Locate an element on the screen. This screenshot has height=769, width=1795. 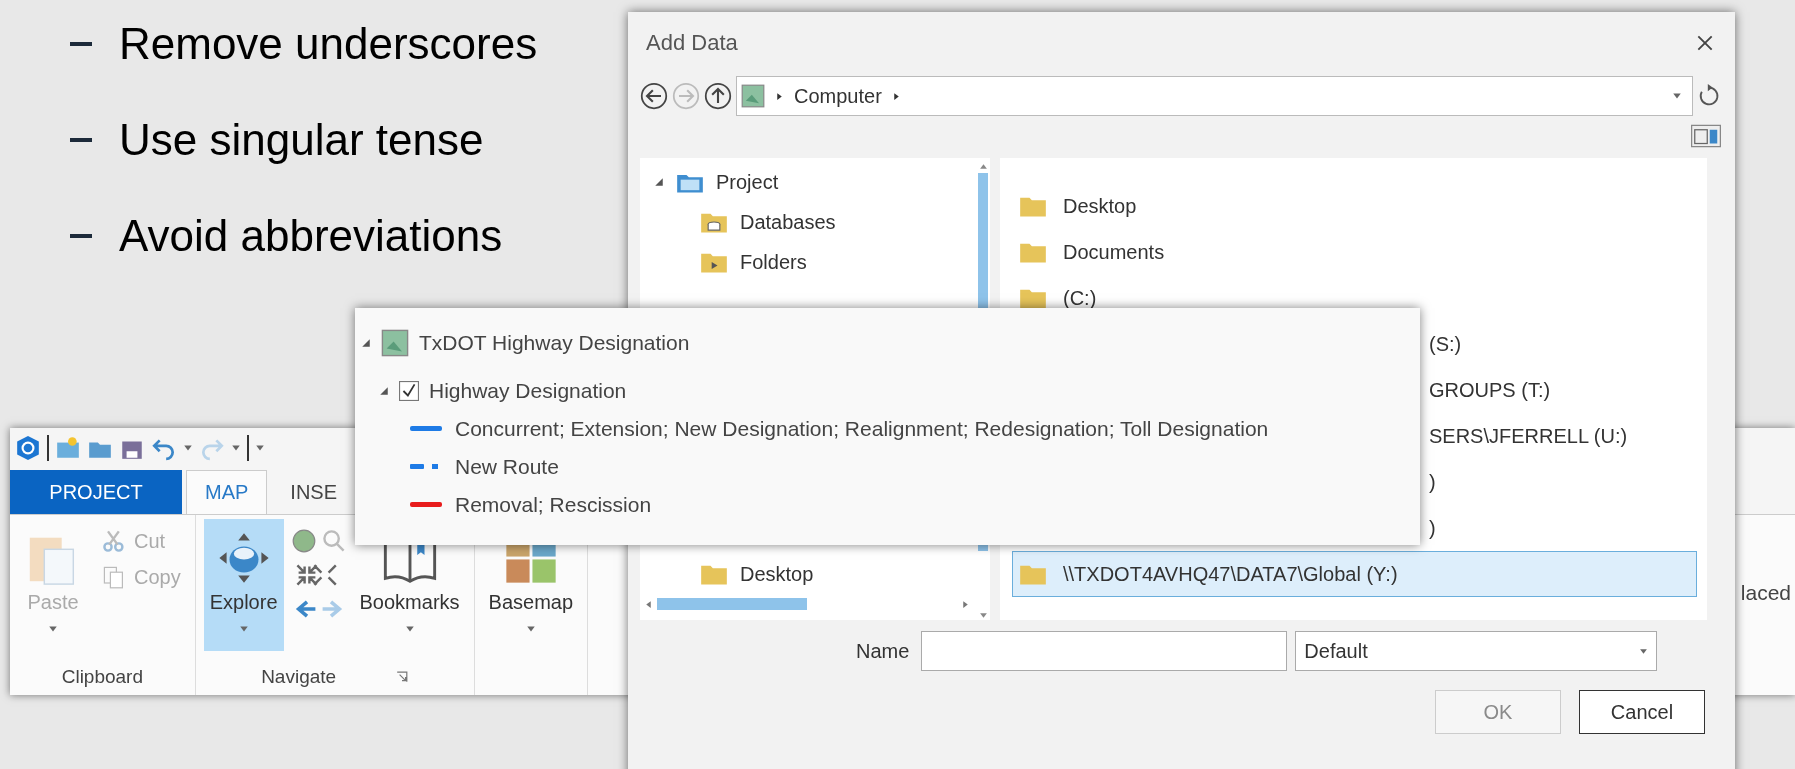
checkbox is located at coordinates (409, 391).